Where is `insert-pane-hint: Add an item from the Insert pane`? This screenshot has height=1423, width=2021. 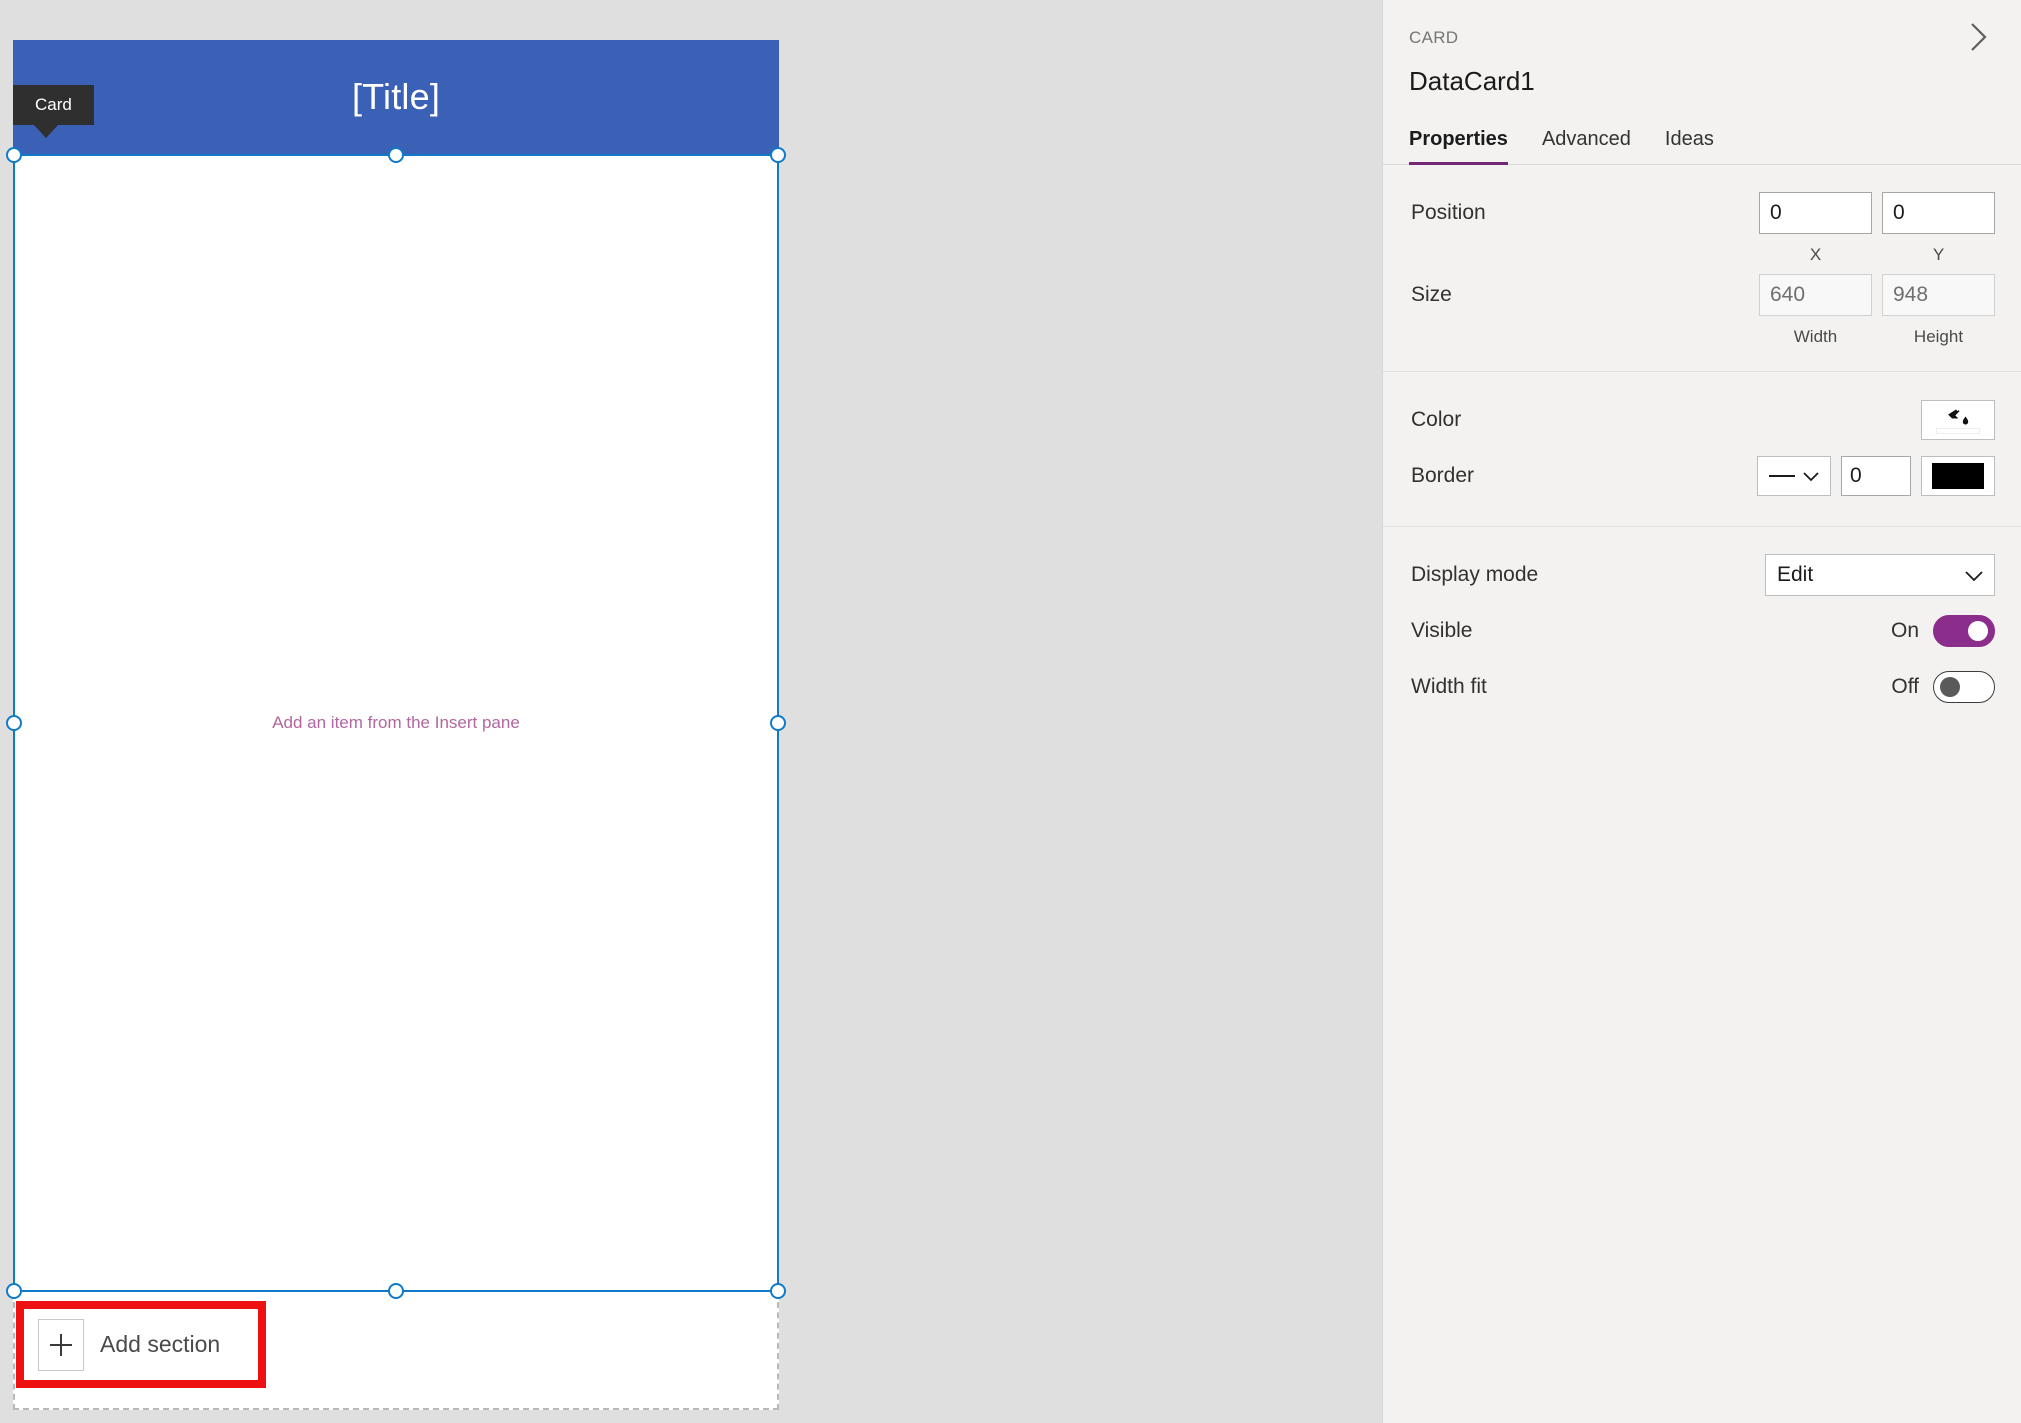
insert-pane-hint: Add an item from the Insert pane is located at coordinates (396, 722).